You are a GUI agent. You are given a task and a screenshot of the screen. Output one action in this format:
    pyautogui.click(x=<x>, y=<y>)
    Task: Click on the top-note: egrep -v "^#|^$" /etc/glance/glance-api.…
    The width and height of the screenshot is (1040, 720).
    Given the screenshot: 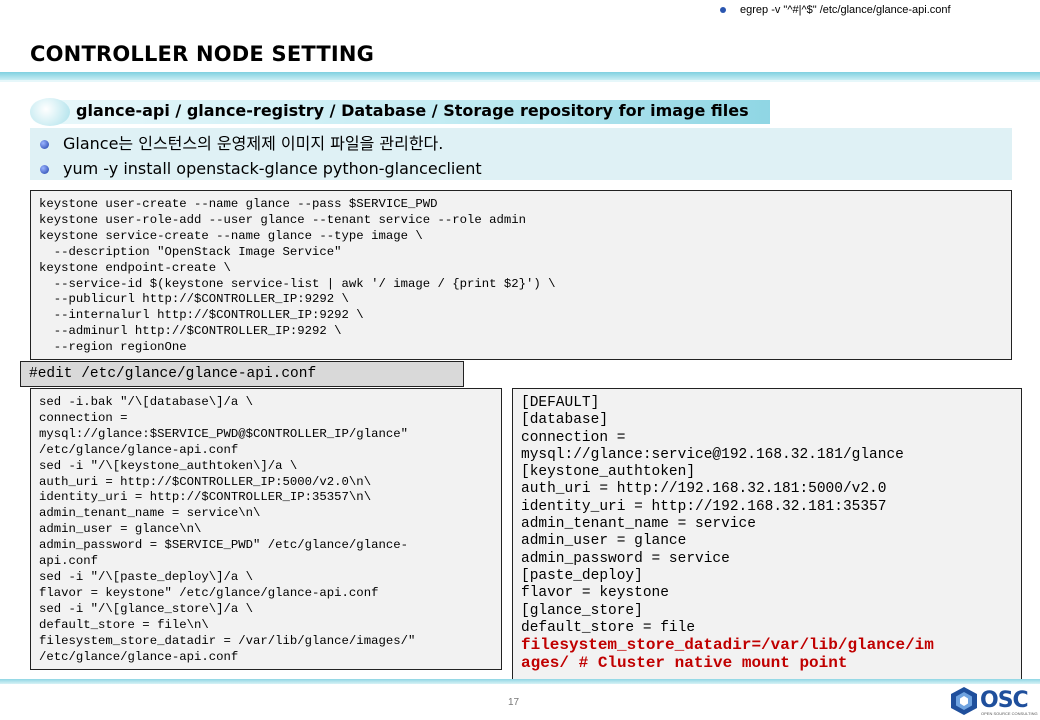 What is the action you would take?
    pyautogui.click(x=835, y=10)
    